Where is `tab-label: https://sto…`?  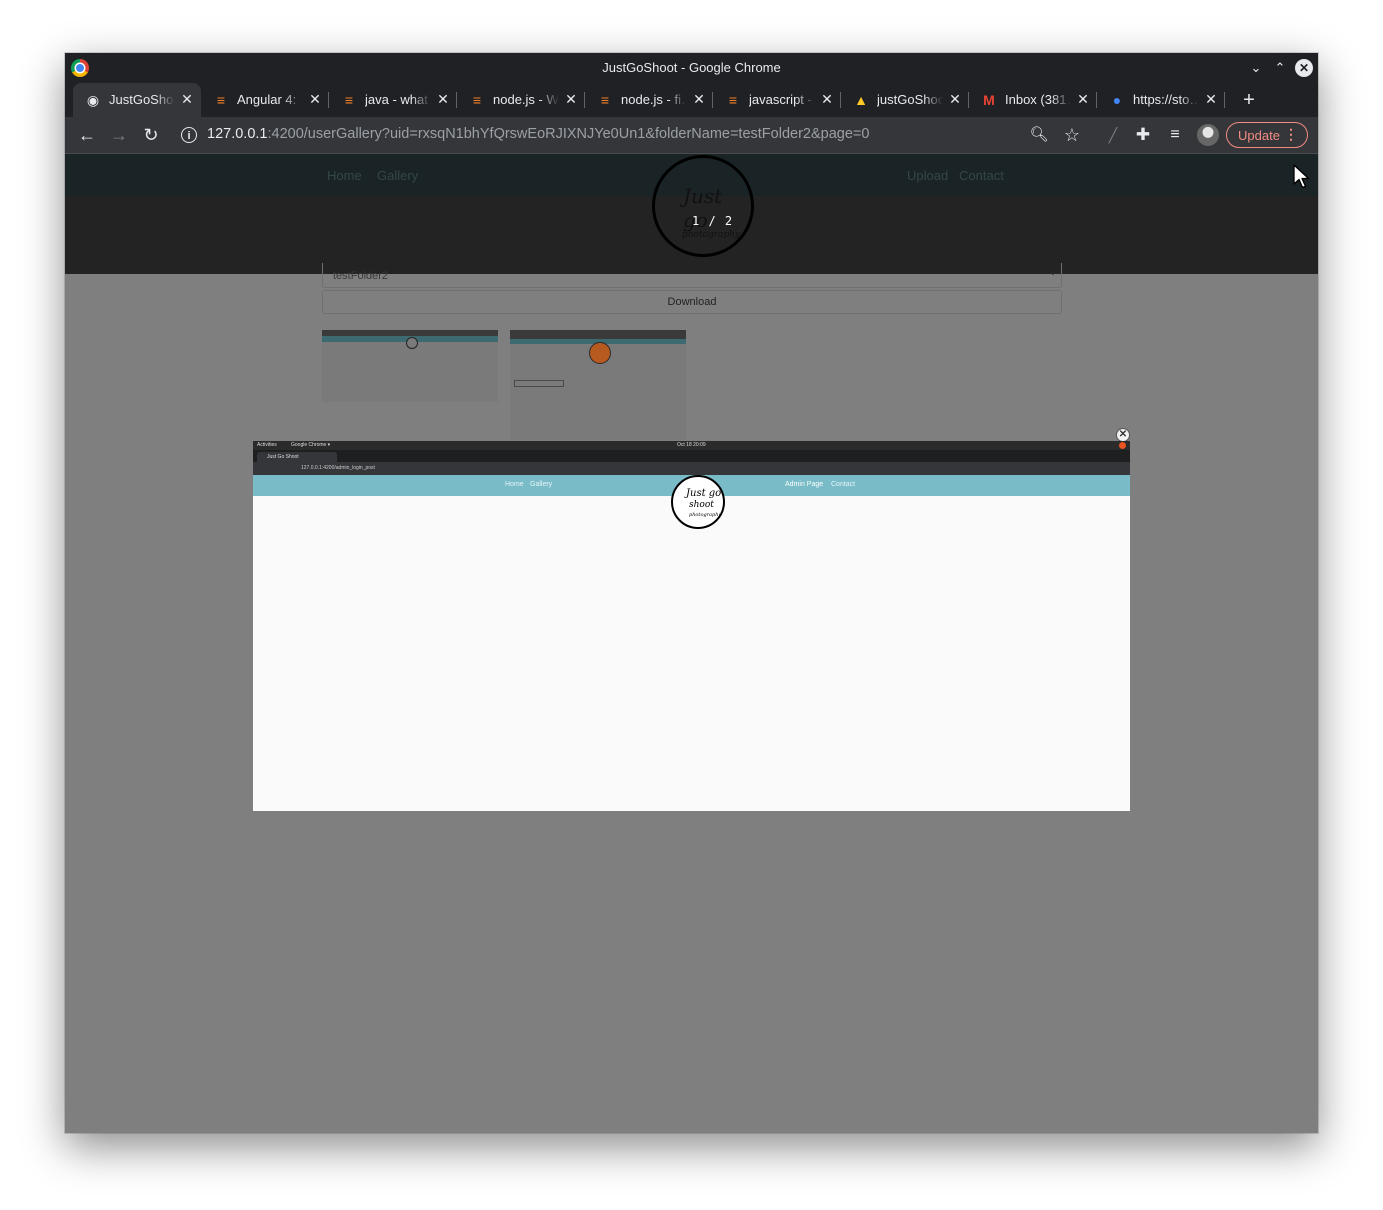
tab-label: https://sto… is located at coordinates (1166, 99).